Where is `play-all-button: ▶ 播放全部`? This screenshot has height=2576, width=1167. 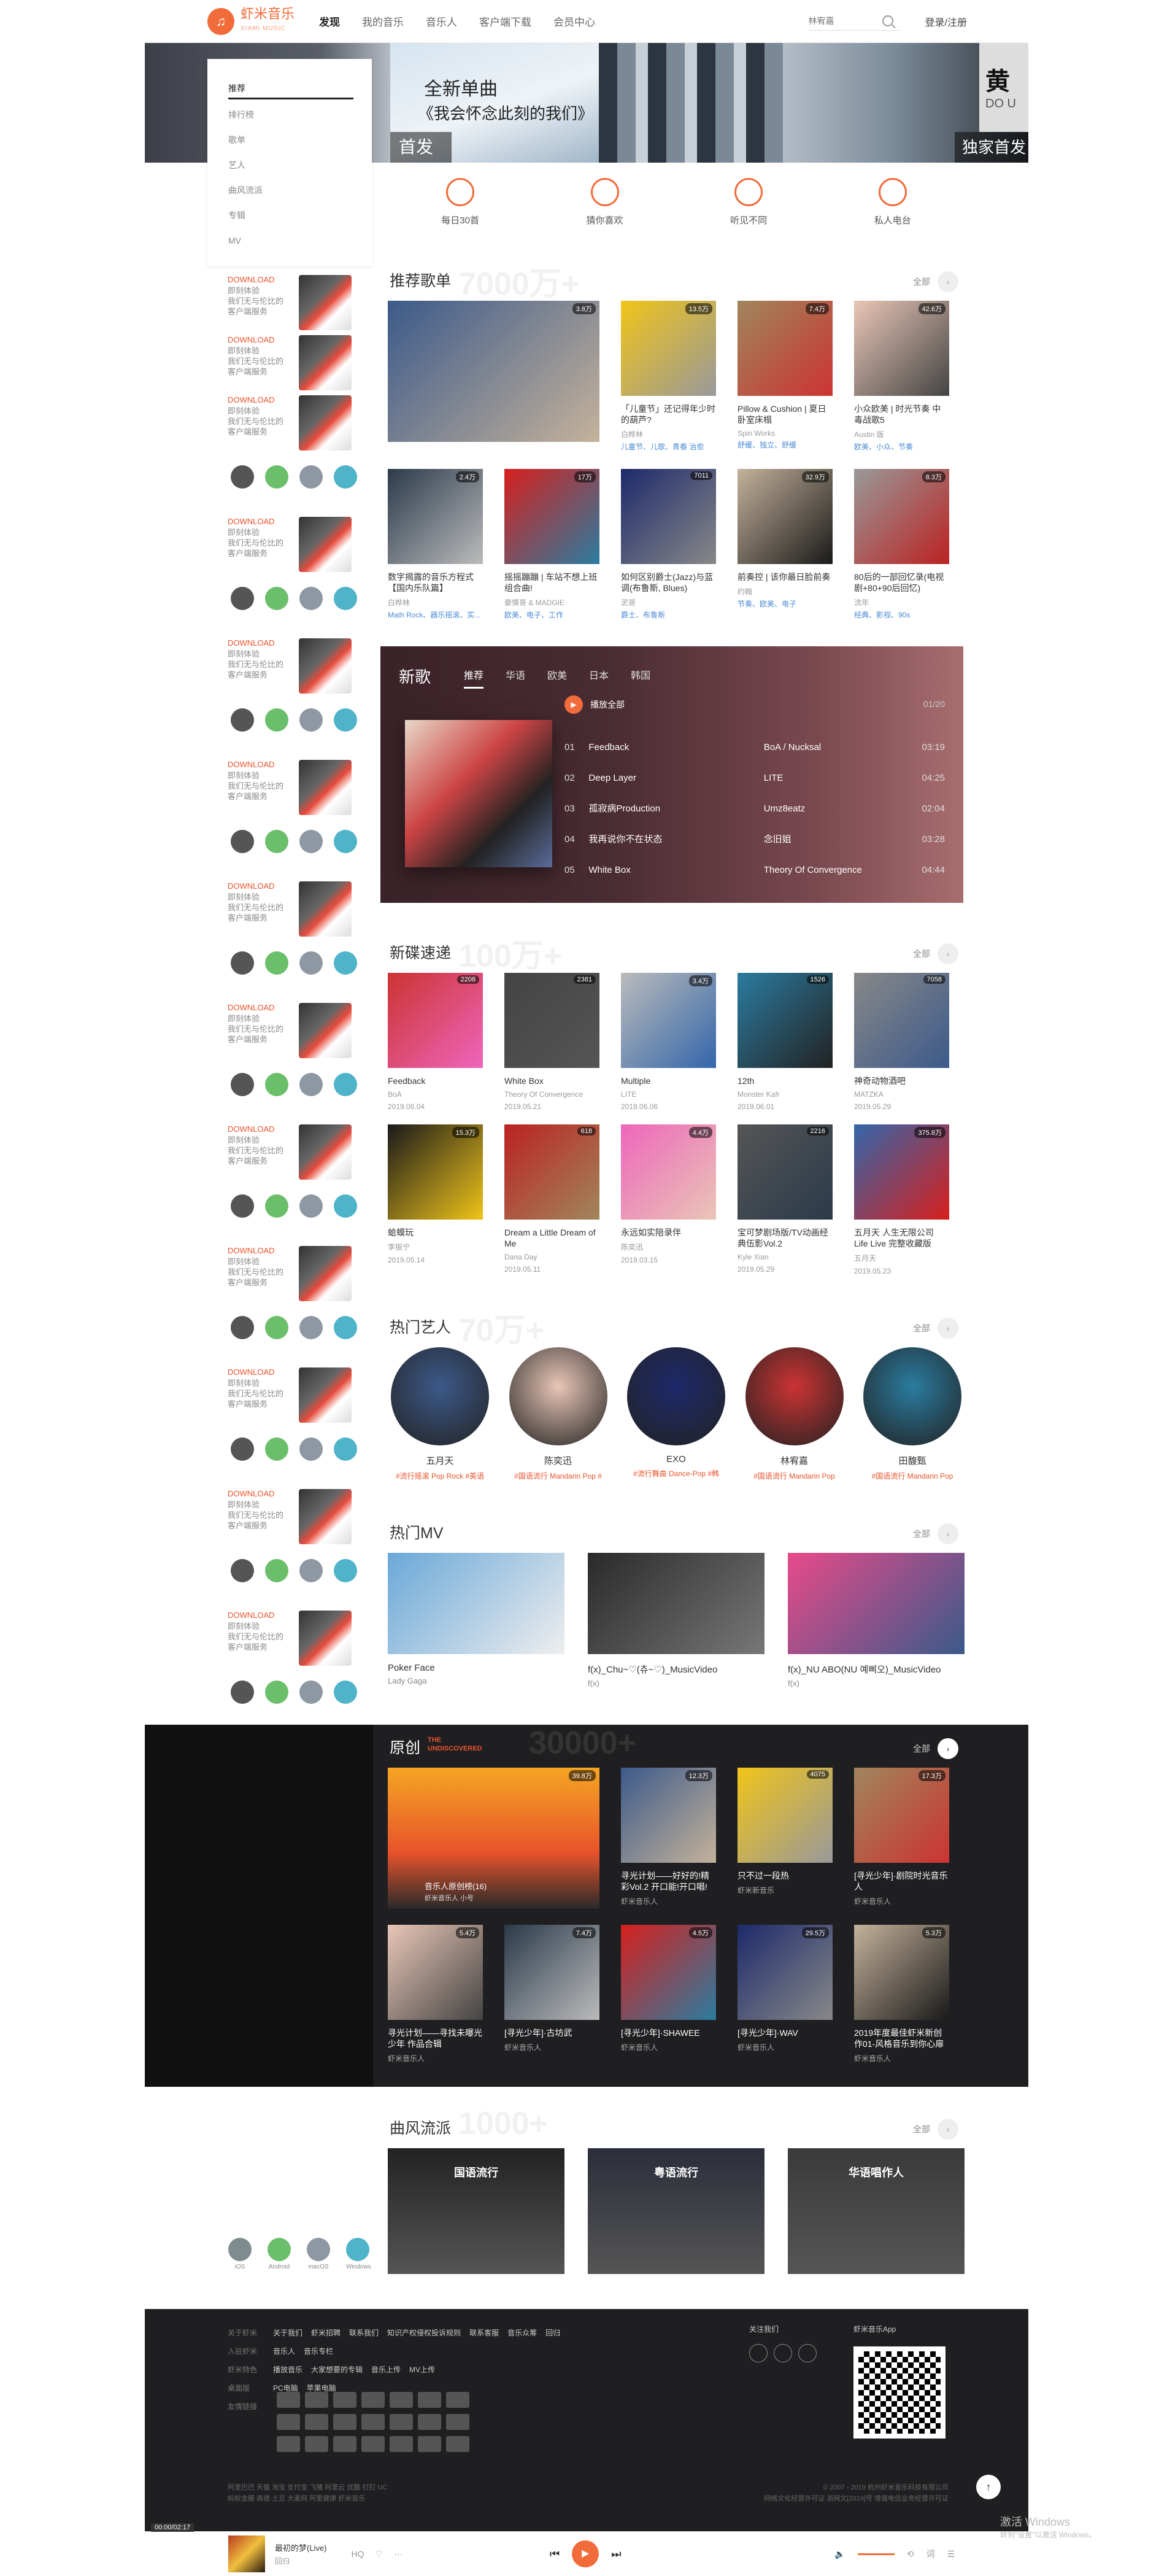 play-all-button: ▶ 播放全部 is located at coordinates (594, 704).